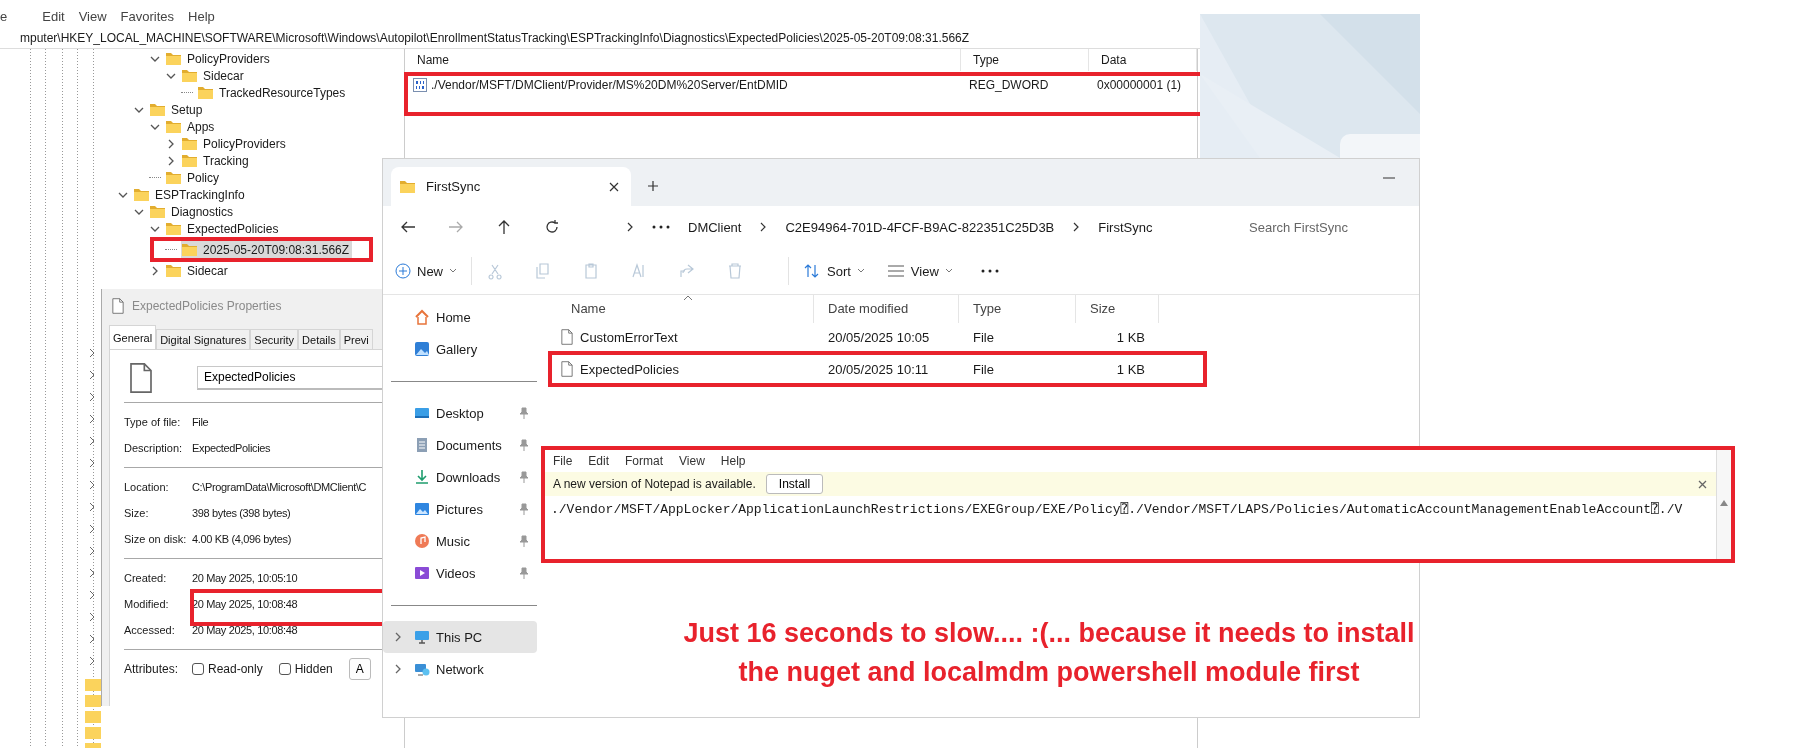  I want to click on sidebar-item: Gallery, so click(460, 349).